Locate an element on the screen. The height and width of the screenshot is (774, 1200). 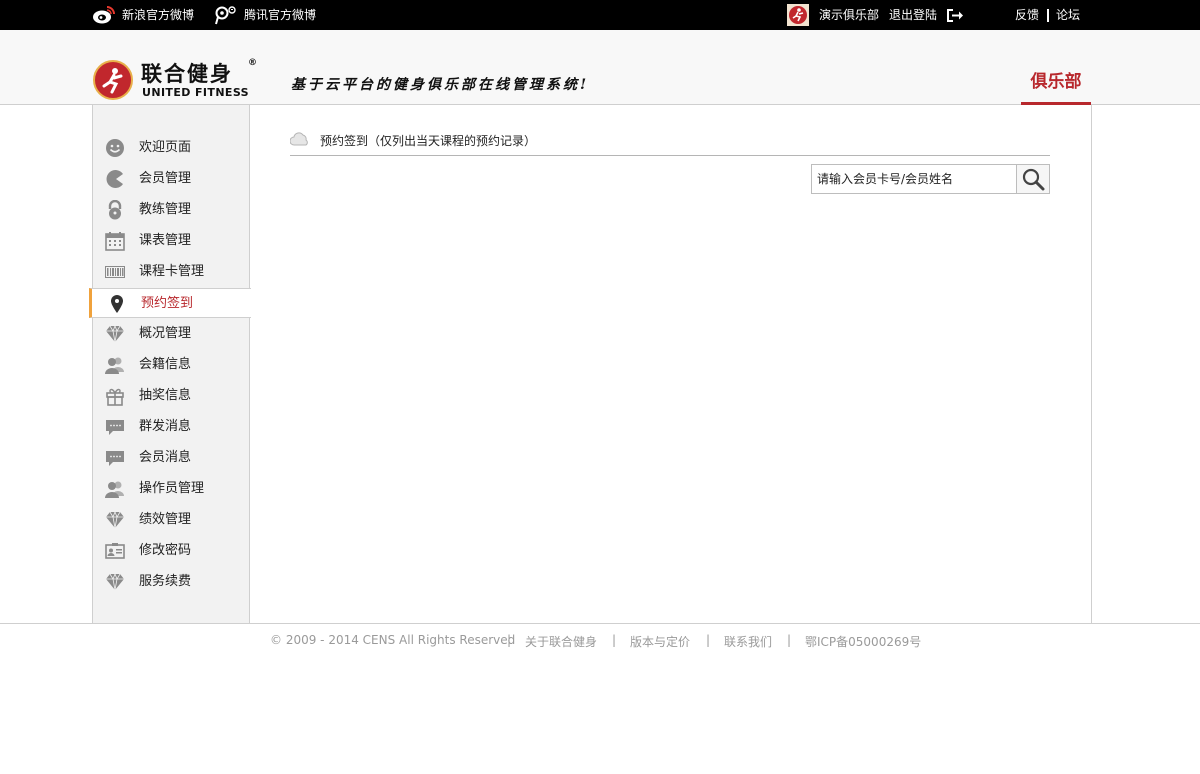
lock-icon is located at coordinates (115, 210).